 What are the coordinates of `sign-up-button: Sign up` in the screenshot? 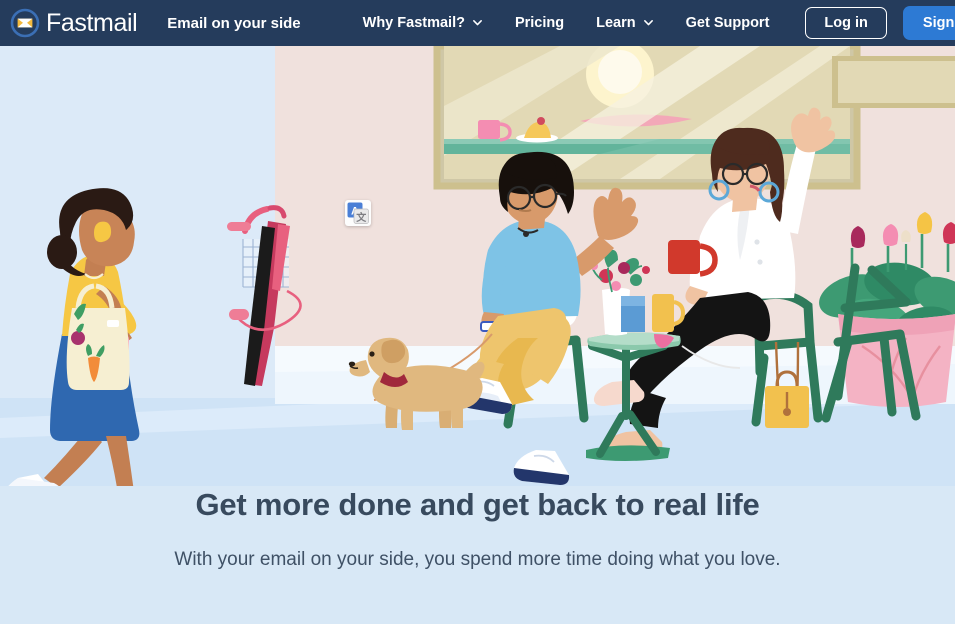 It's located at (928, 23).